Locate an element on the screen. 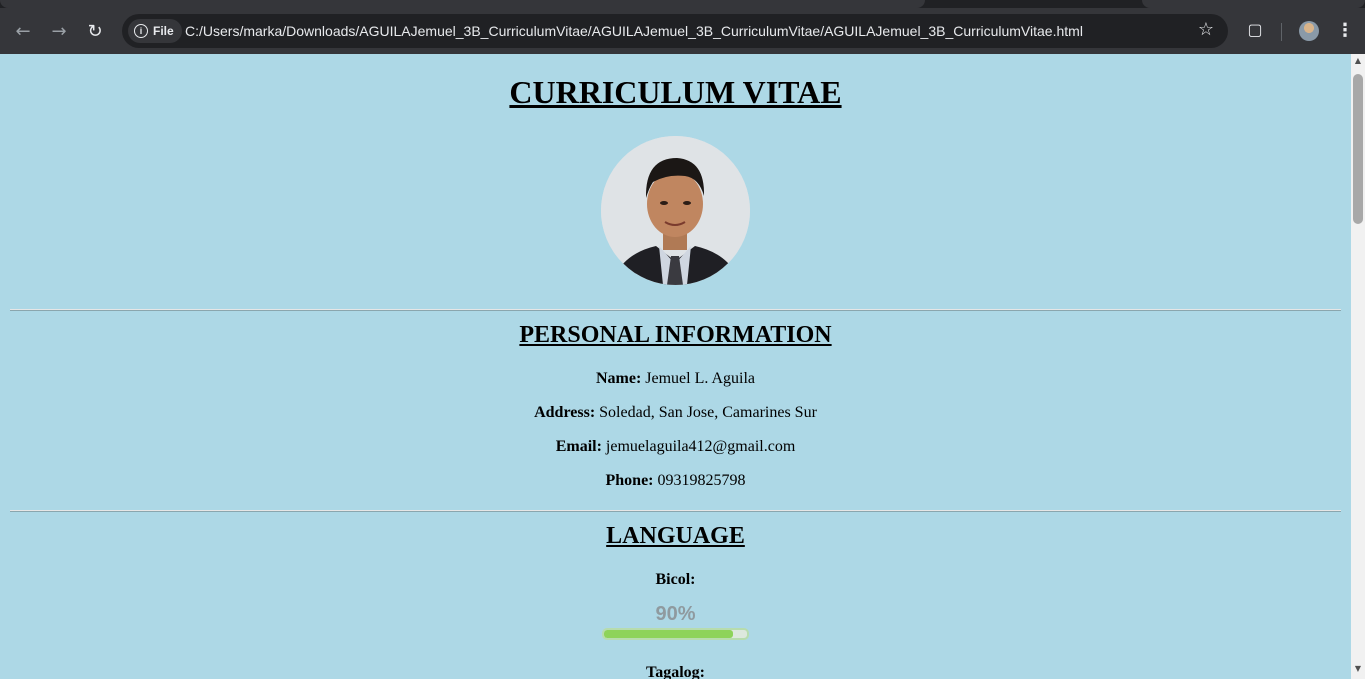 The width and height of the screenshot is (1365, 679). address-value: Soledad, San Jose, Camarines Sur is located at coordinates (706, 412).